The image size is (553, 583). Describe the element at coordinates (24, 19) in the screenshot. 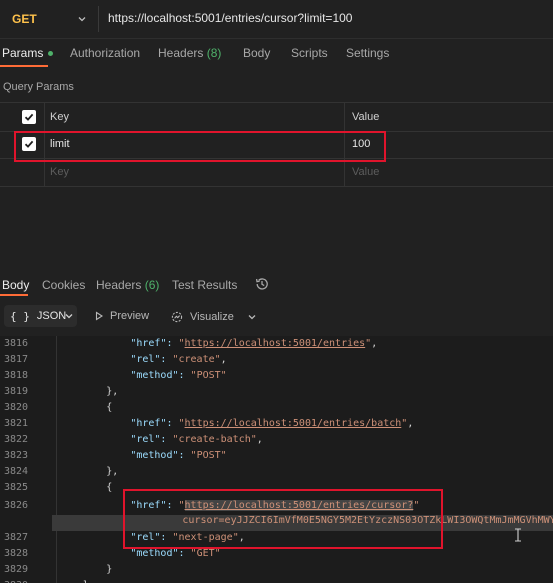

I see `method-label: GET` at that location.